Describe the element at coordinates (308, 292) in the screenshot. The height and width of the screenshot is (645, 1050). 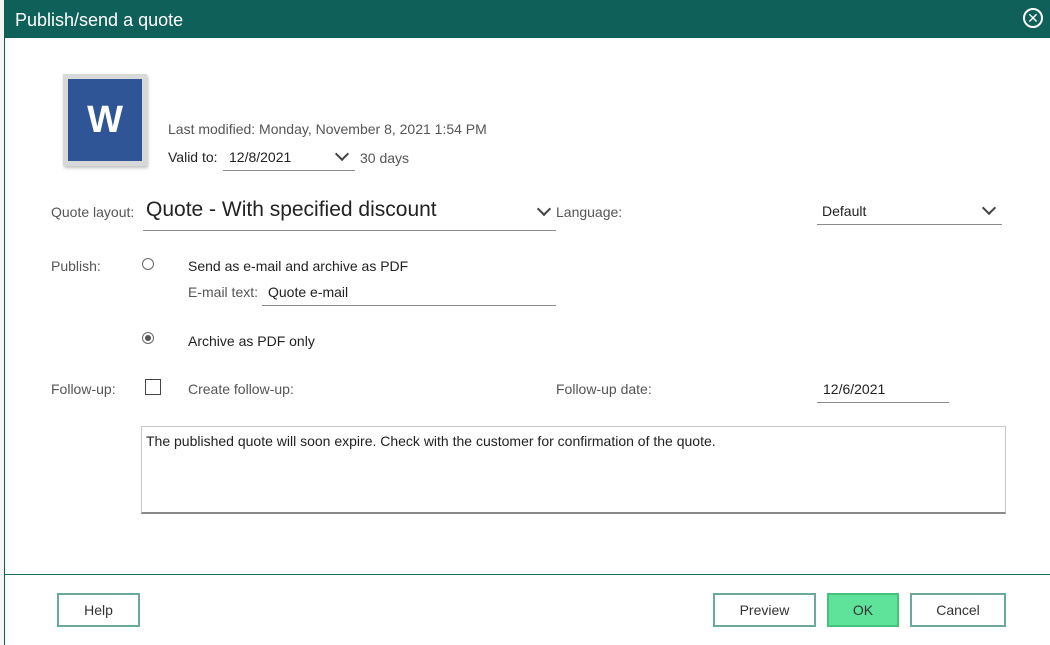
I see `email-text-value: Quote e-mail` at that location.